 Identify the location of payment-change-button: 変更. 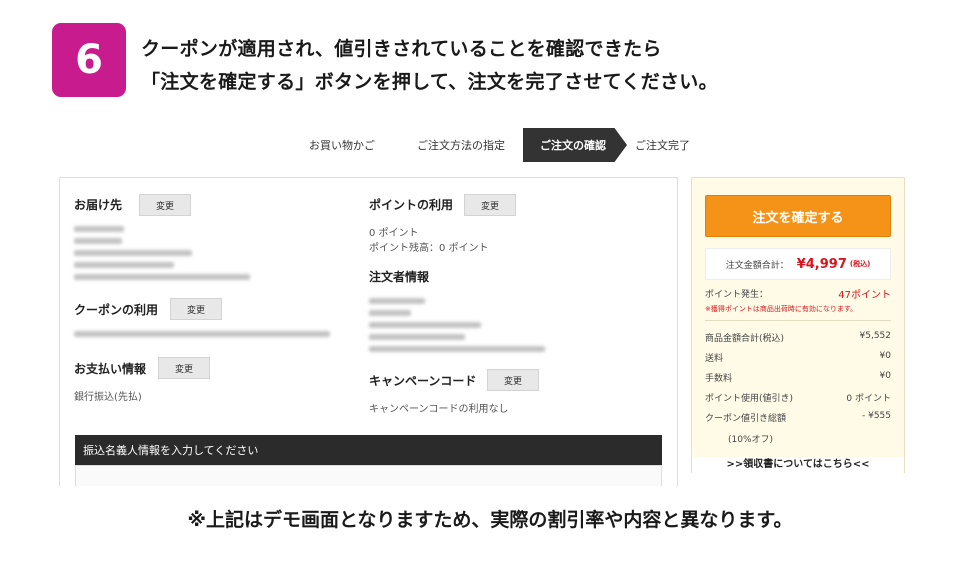
(184, 368).